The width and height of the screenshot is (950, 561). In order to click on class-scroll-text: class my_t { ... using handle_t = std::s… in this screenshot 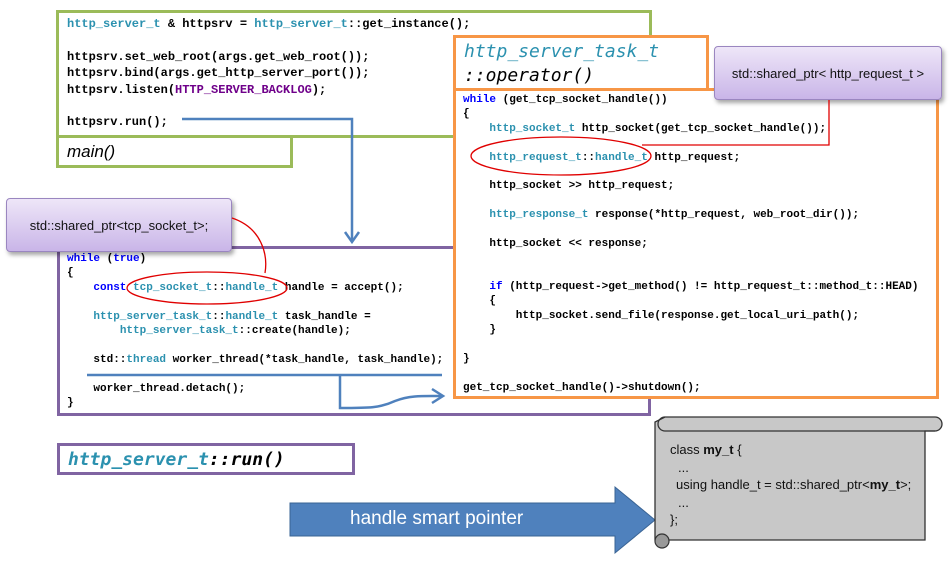, I will do `click(790, 485)`.